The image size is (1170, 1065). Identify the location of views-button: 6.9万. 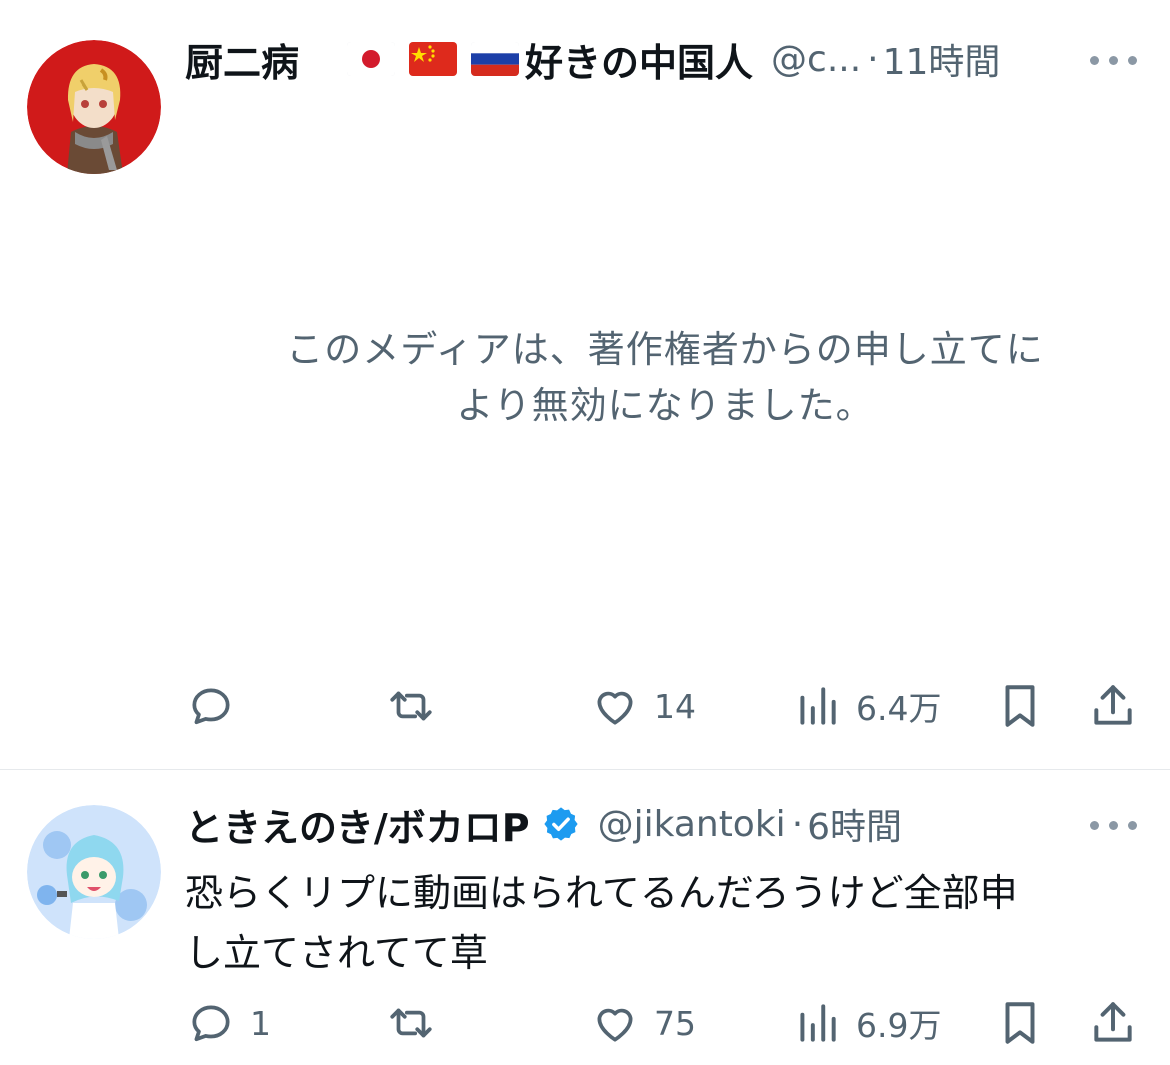
(866, 1023).